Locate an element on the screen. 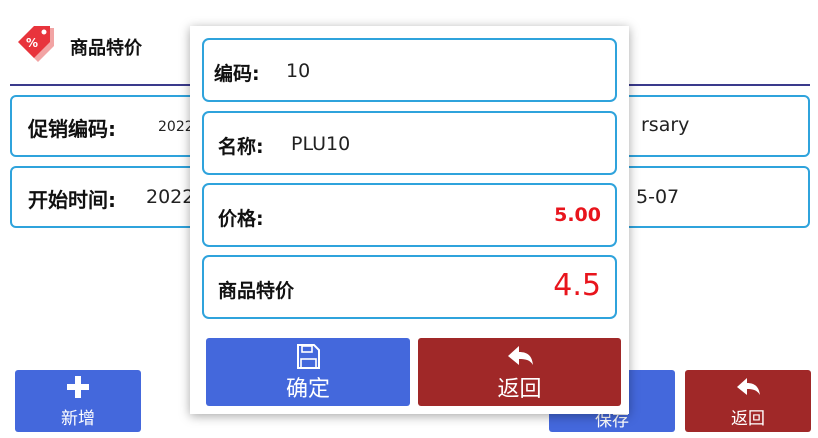  code-value: 10 is located at coordinates (298, 71).